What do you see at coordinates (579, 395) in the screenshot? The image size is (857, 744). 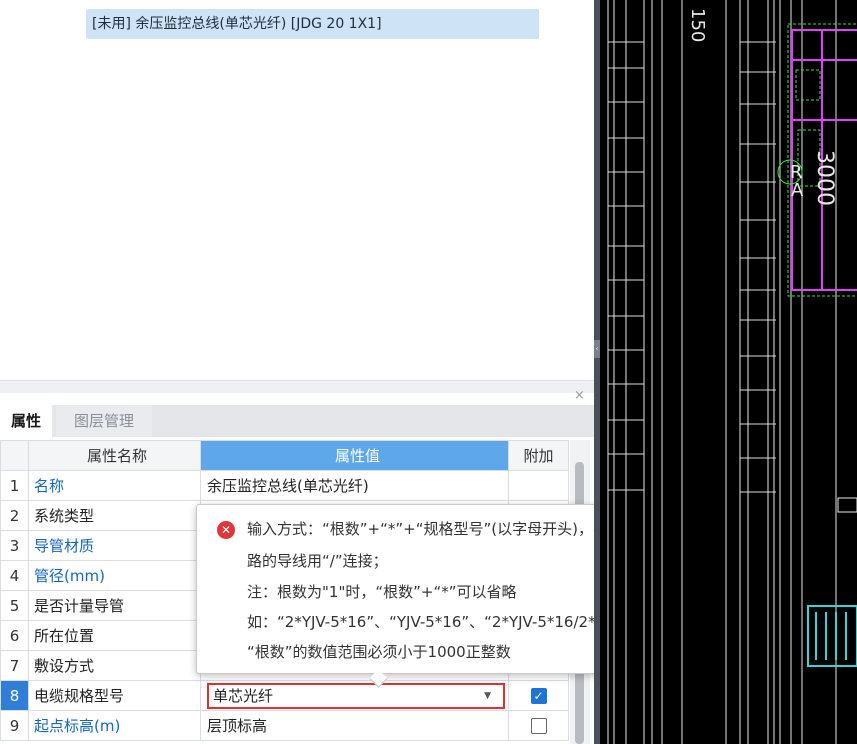 I see `close-icon: ×` at bounding box center [579, 395].